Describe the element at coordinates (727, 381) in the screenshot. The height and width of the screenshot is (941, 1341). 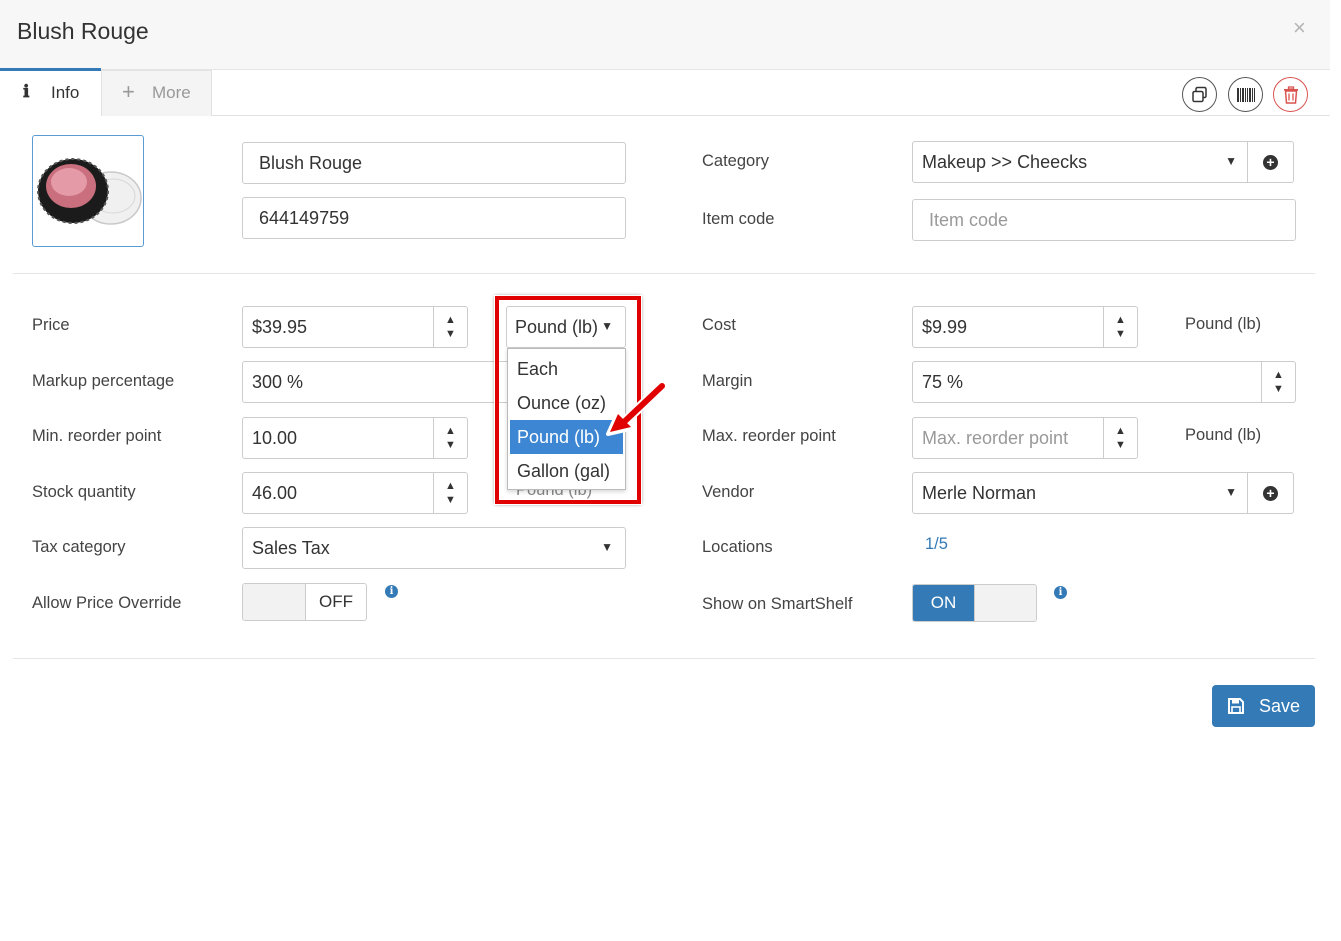
I see `margin-label: Margin` at that location.